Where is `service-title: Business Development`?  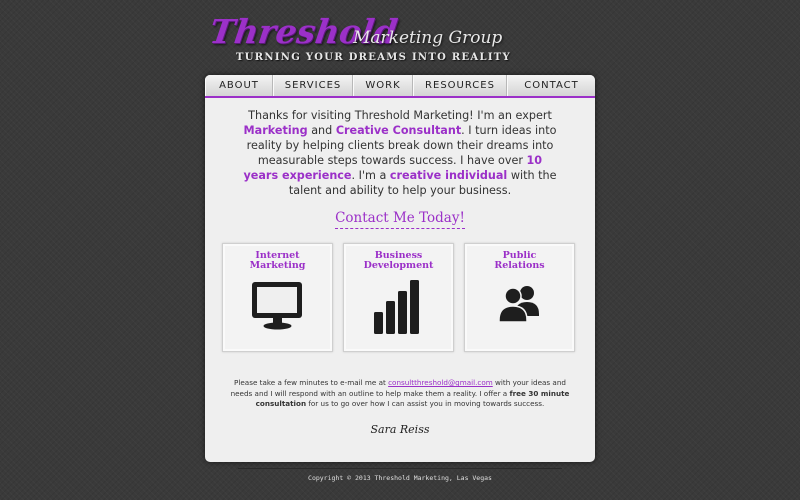
service-title: Business Development is located at coordinates (398, 260).